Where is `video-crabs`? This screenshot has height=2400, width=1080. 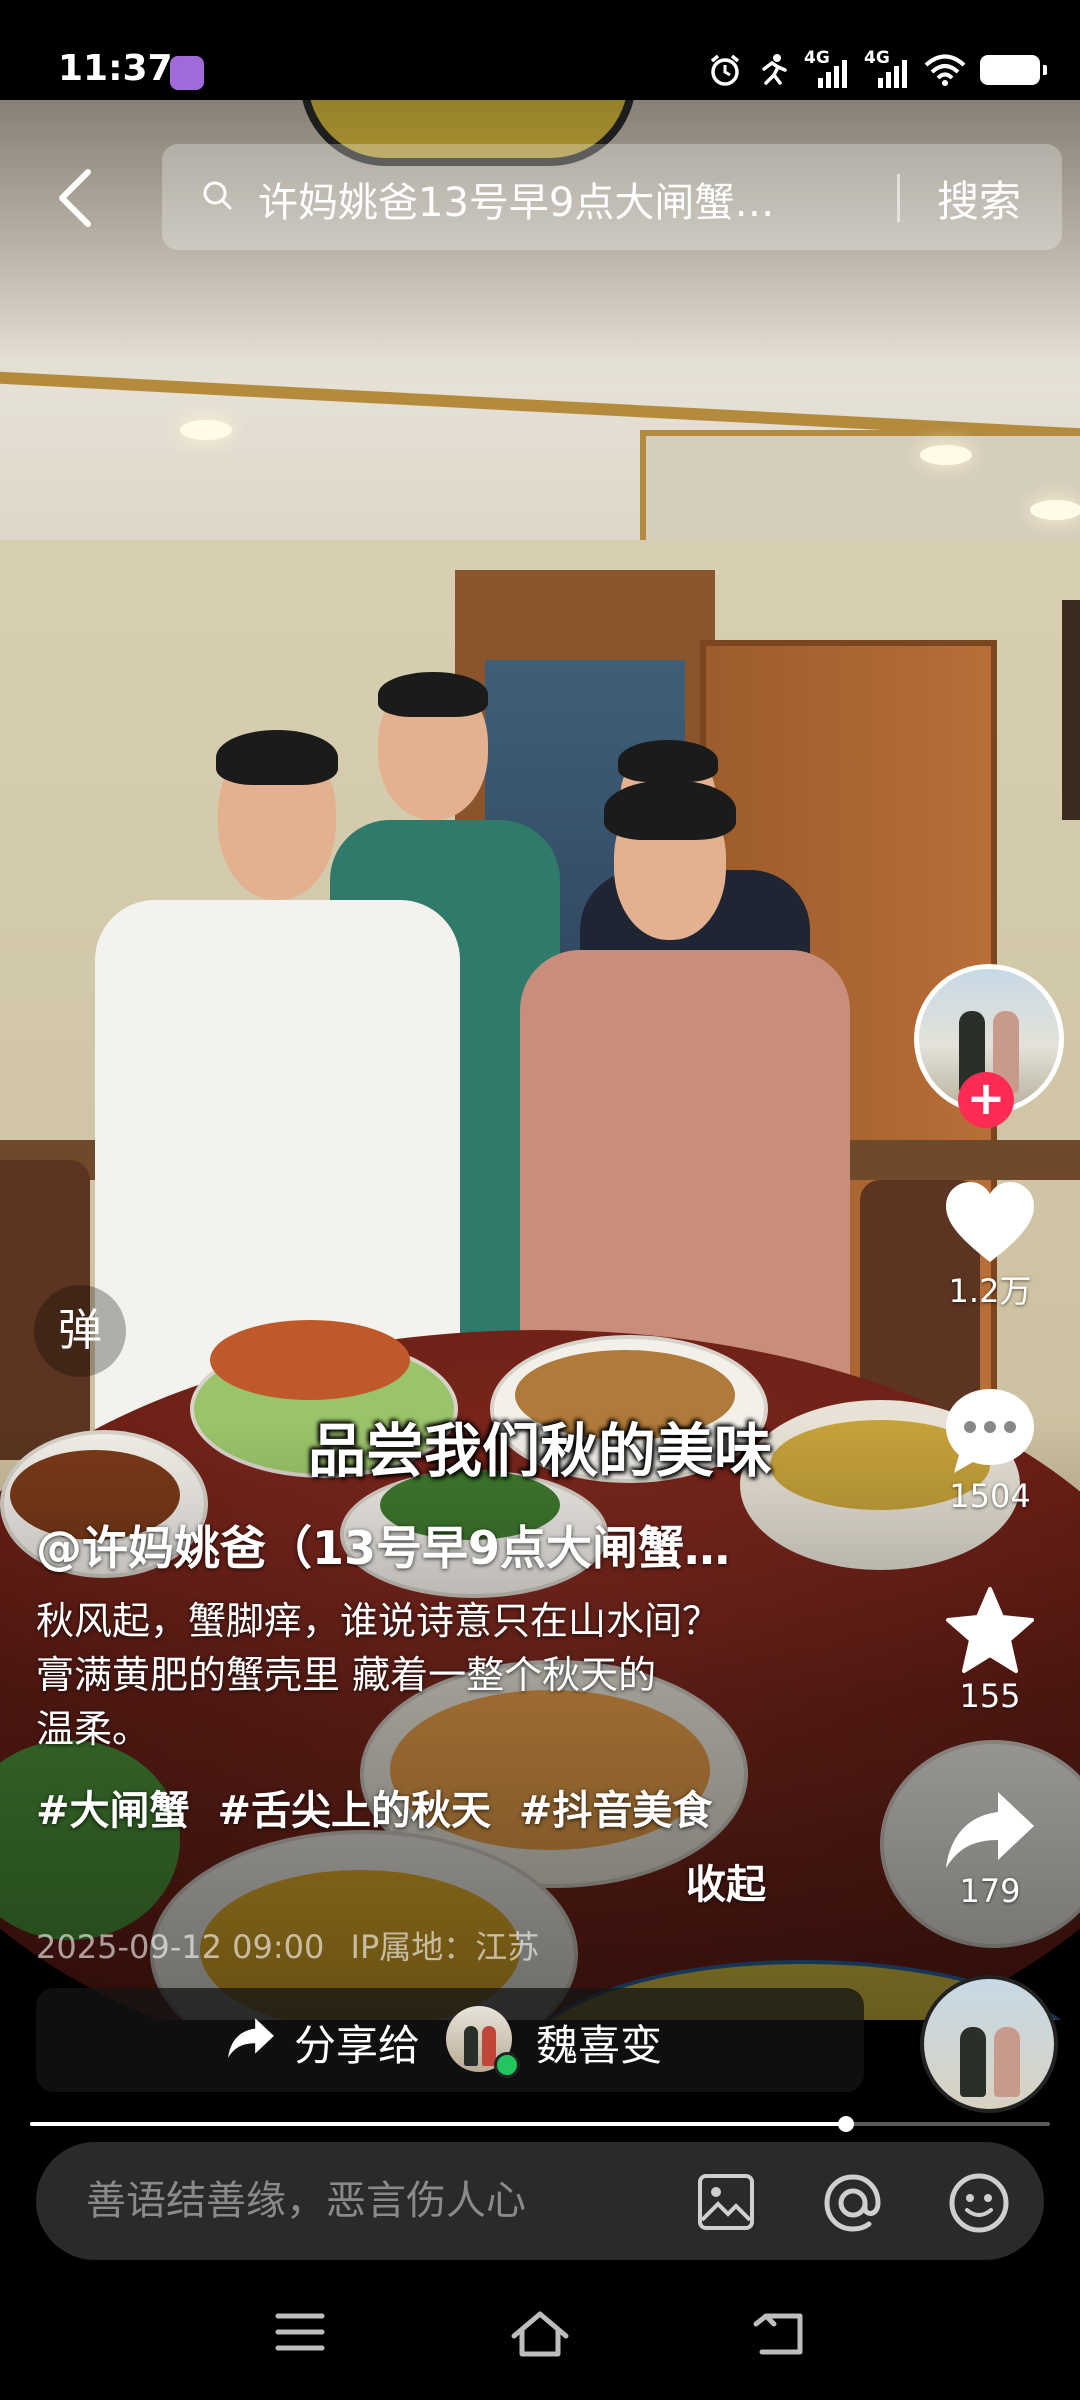
video-crabs is located at coordinates (310, 1360).